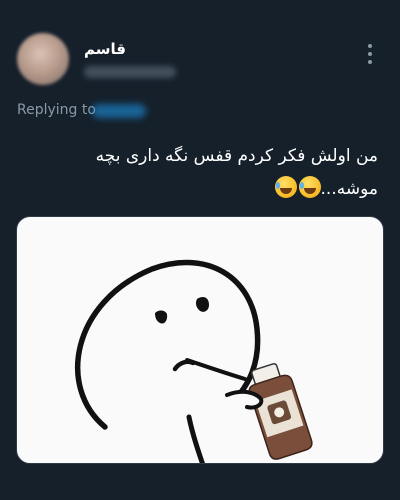 The width and height of the screenshot is (400, 500). I want to click on tweet-text-line-1: من اولش فکر کردم قفس نگه داری بچه, so click(236, 156).